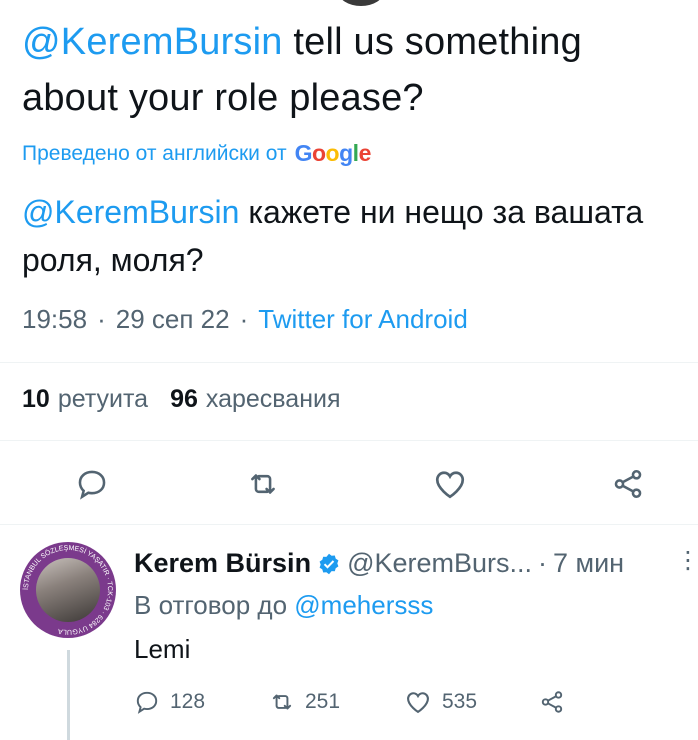 The width and height of the screenshot is (698, 740). I want to click on reply-reply-button: 128, so click(201, 702).